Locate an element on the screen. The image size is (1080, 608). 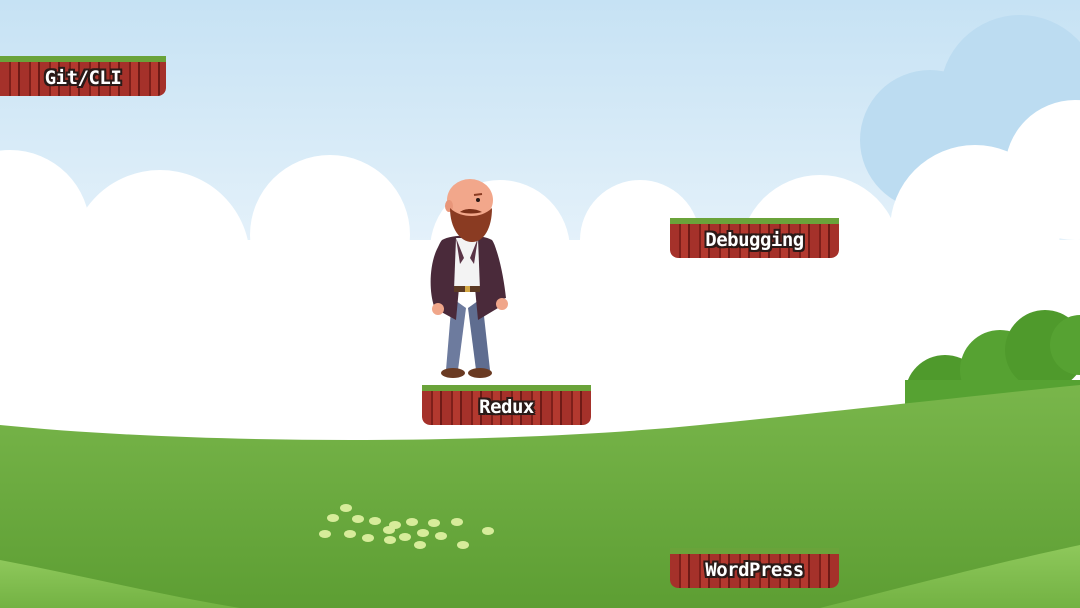
platform-git-cli: Git/CLI is located at coordinates (83, 76).